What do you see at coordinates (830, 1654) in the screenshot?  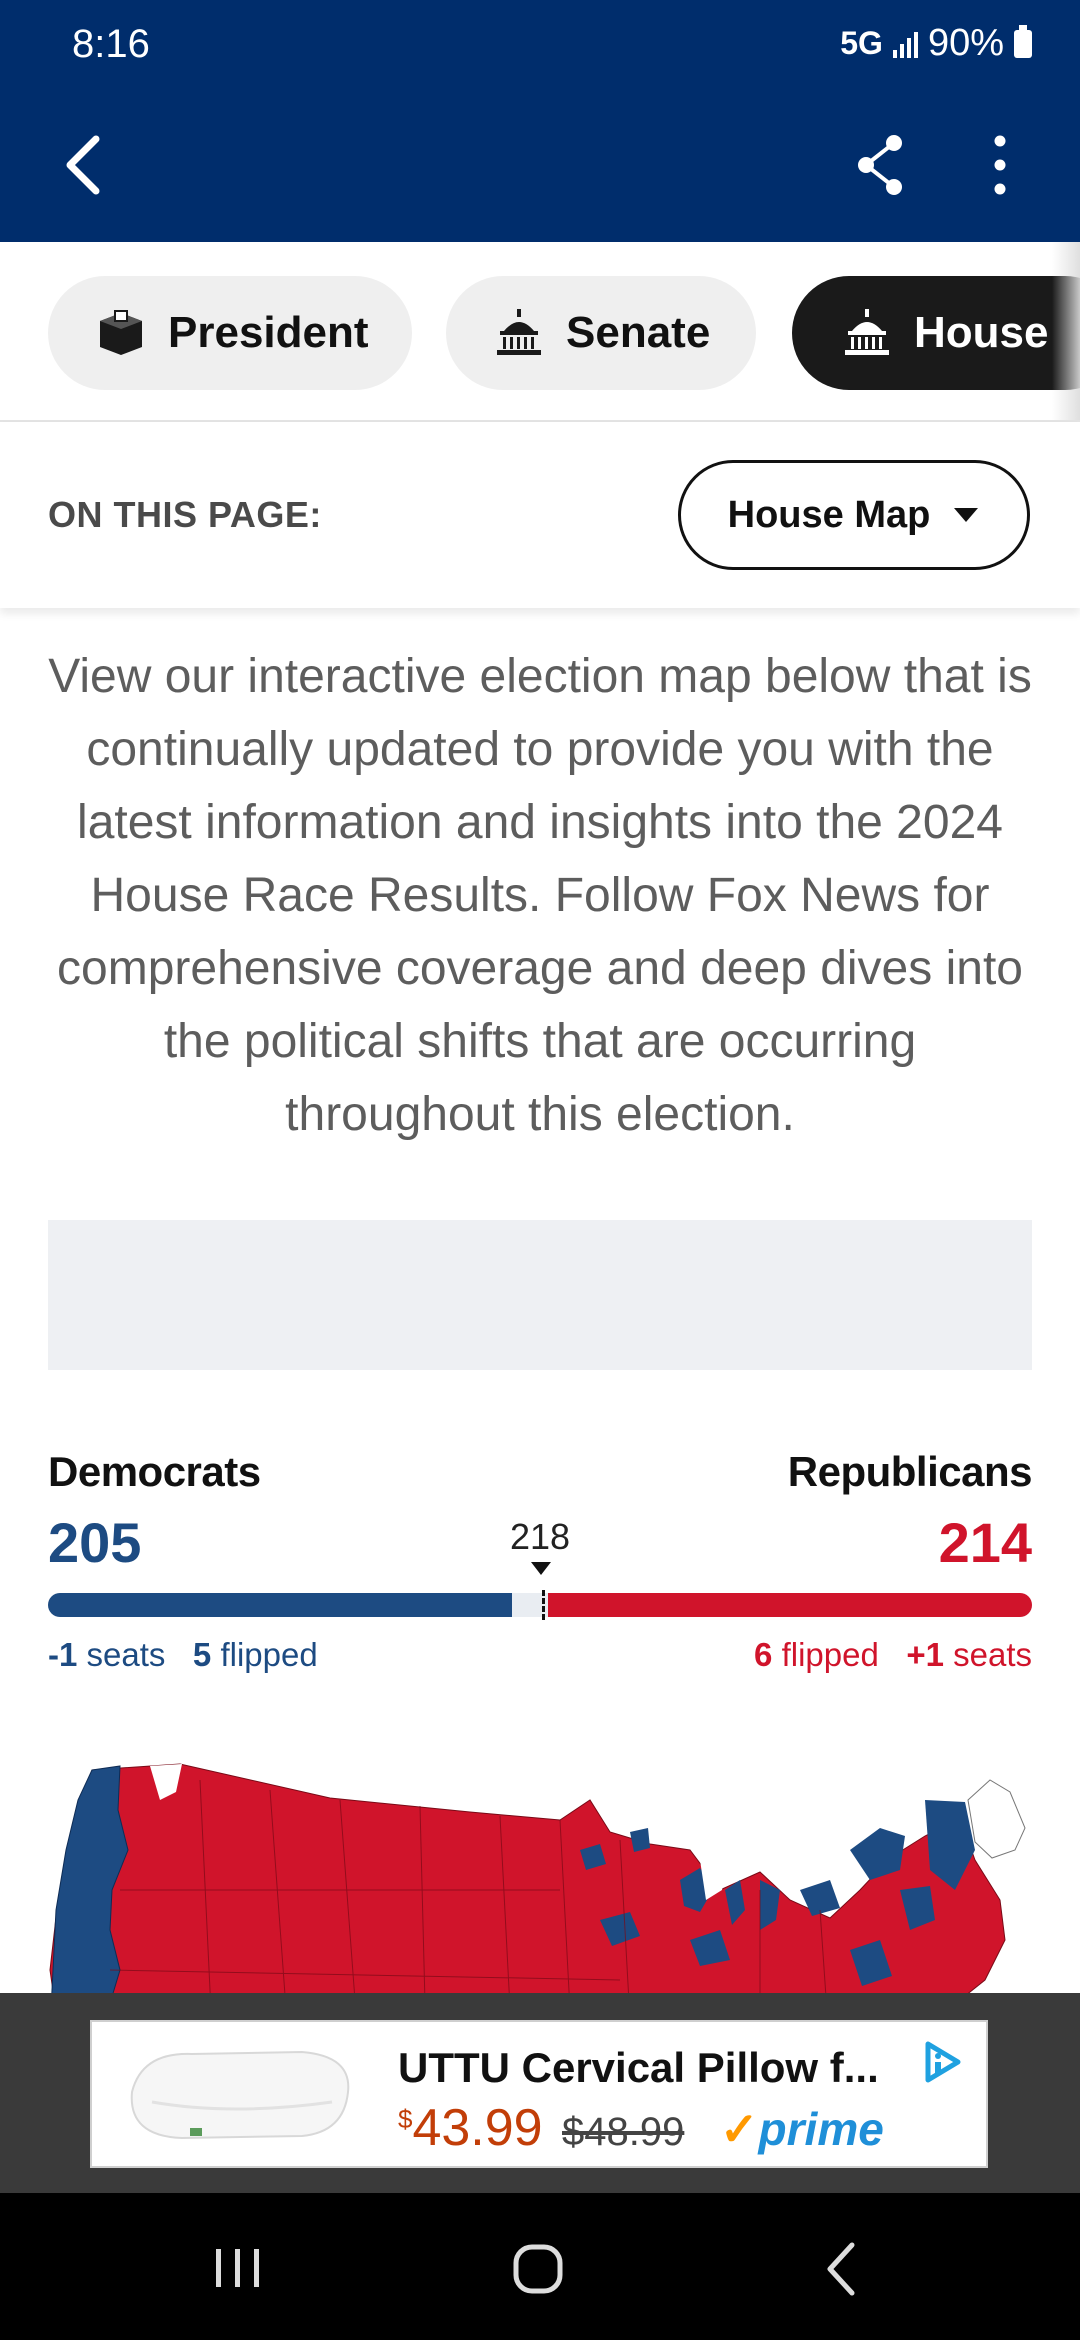 I see `rep-flipped-unit: flipped` at bounding box center [830, 1654].